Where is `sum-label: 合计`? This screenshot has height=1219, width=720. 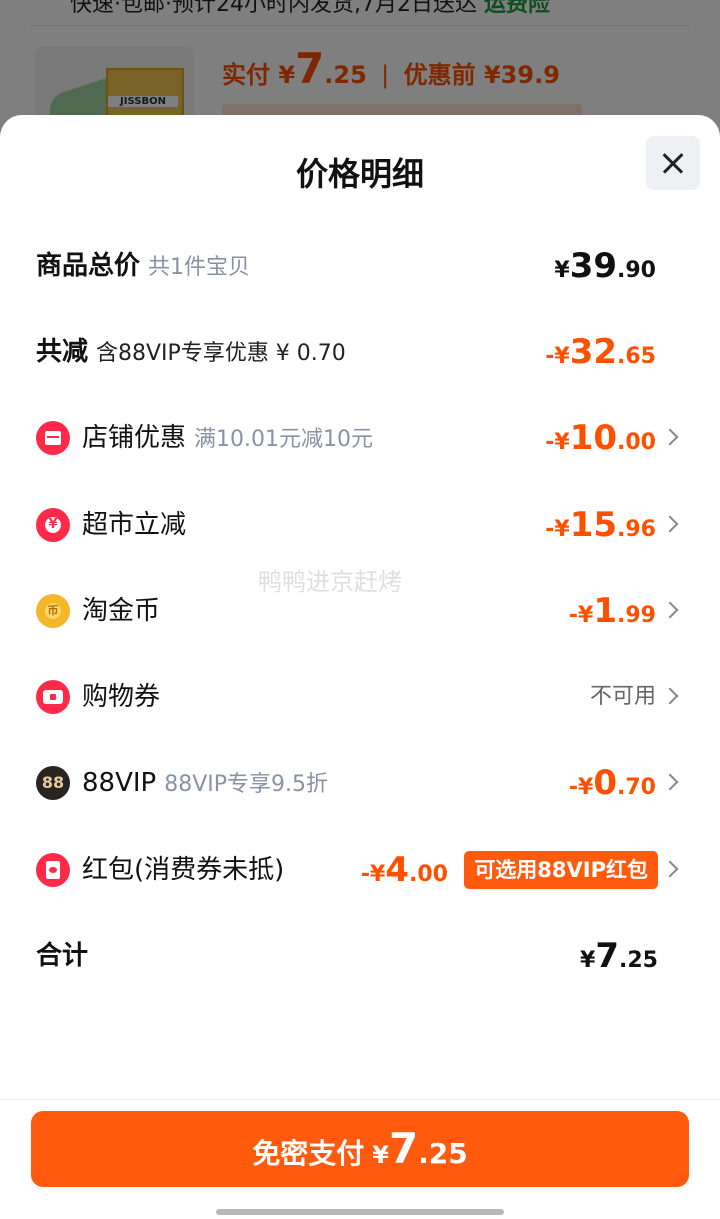
sum-label: 合计 is located at coordinates (62, 956).